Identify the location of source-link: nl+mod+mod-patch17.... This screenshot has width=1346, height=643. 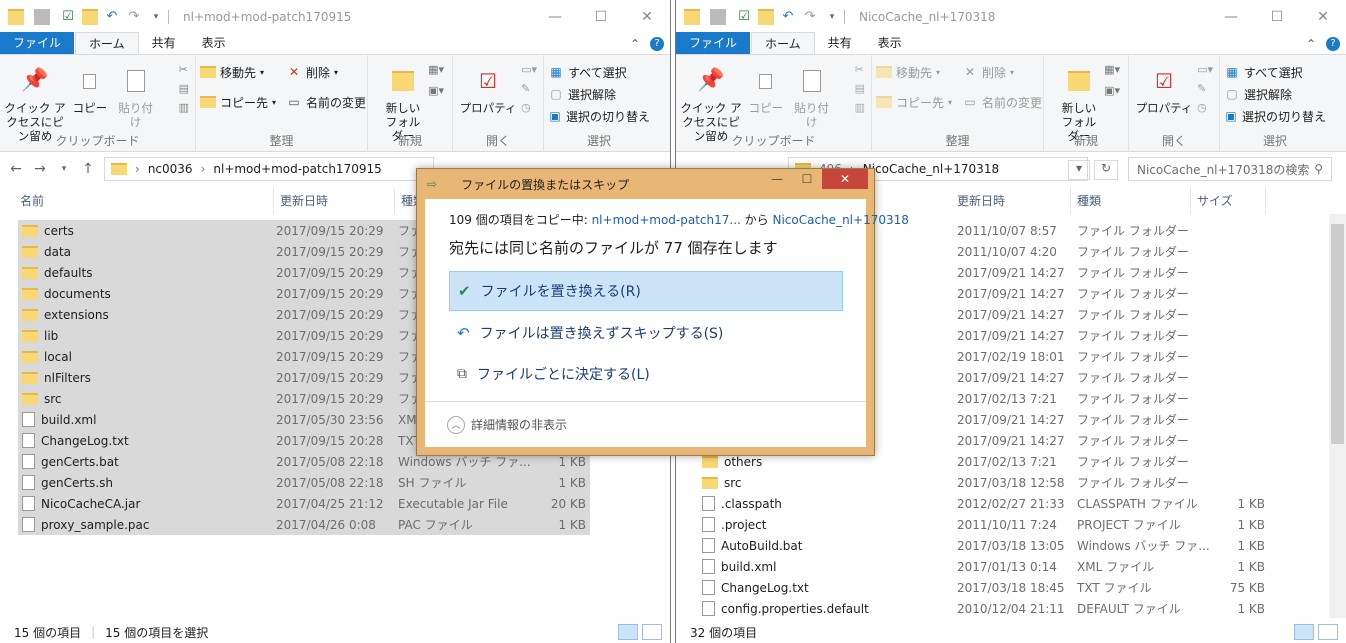
(666, 220).